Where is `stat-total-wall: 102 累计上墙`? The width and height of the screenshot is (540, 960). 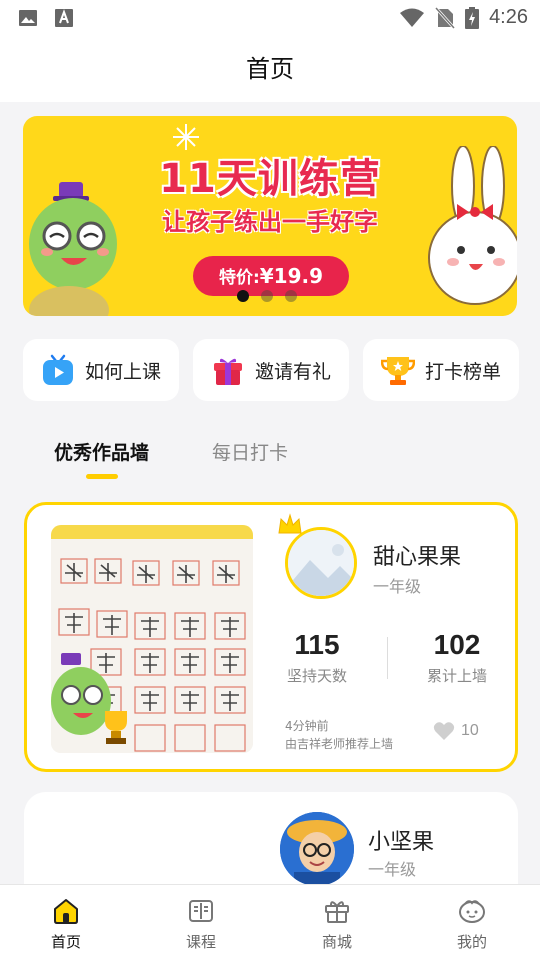
stat-total-wall: 102 累计上墙 is located at coordinates (457, 657).